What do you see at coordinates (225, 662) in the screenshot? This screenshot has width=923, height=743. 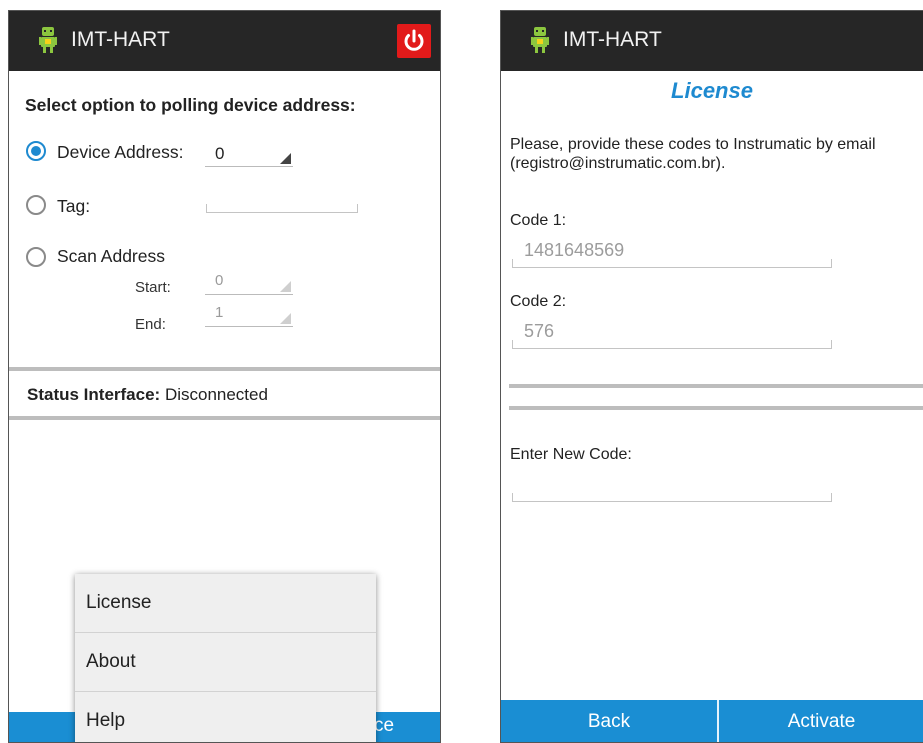 I see `menu-item-about: About` at bounding box center [225, 662].